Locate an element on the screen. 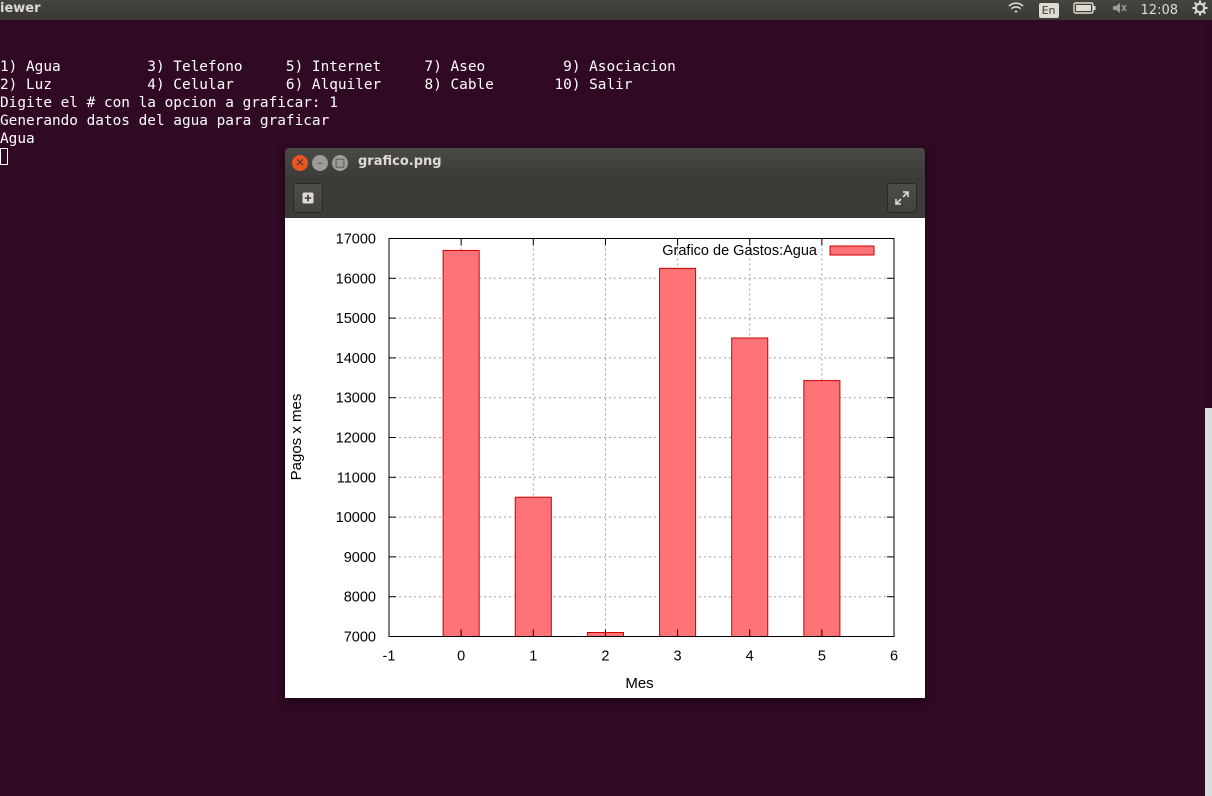 The image size is (1212, 796). window-titlebar: ✕ – □ grafico.png is located at coordinates (605, 163).